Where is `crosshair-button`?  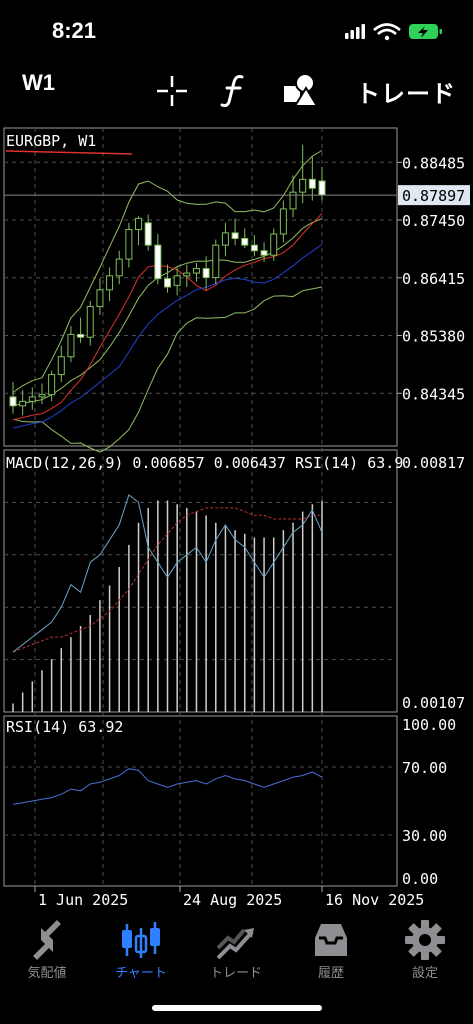 crosshair-button is located at coordinates (172, 91).